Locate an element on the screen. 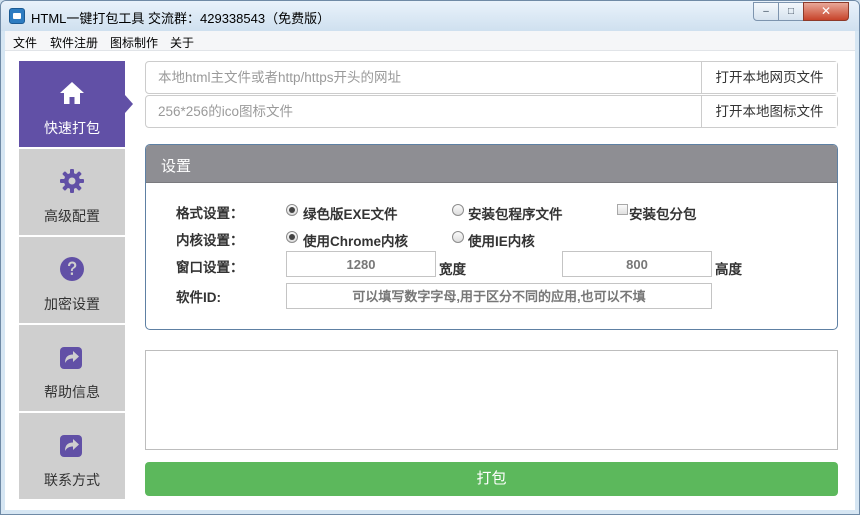  open-html-file-button: 打开本地网页文件 is located at coordinates (769, 77).